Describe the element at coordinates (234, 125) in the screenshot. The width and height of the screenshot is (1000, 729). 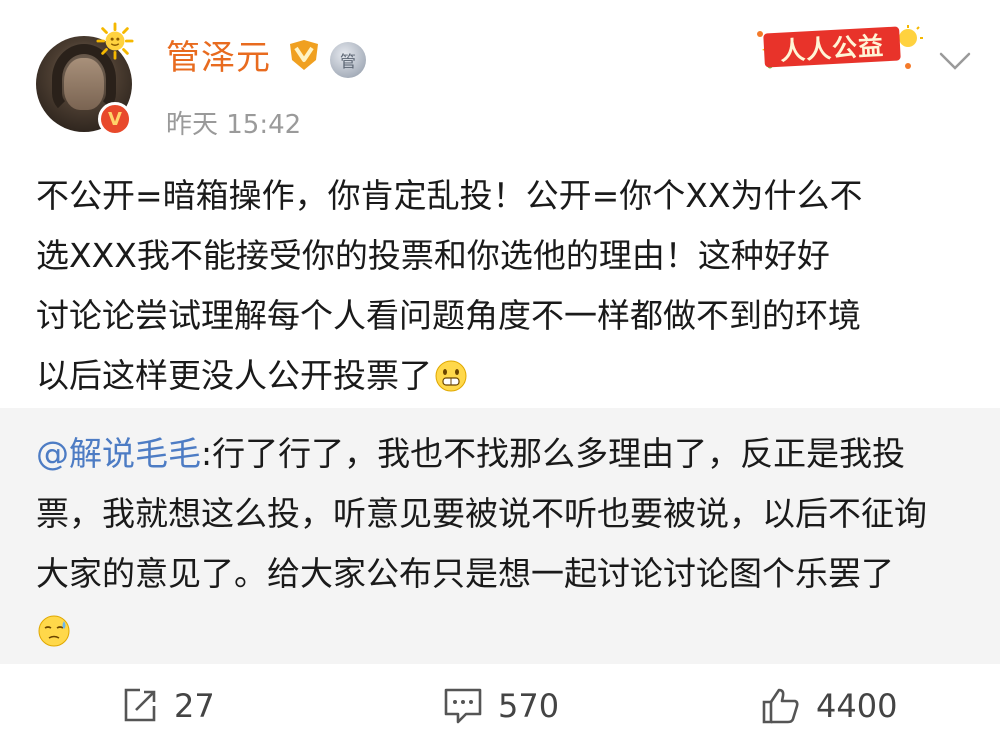
I see `post-time: 昨天 15:42` at that location.